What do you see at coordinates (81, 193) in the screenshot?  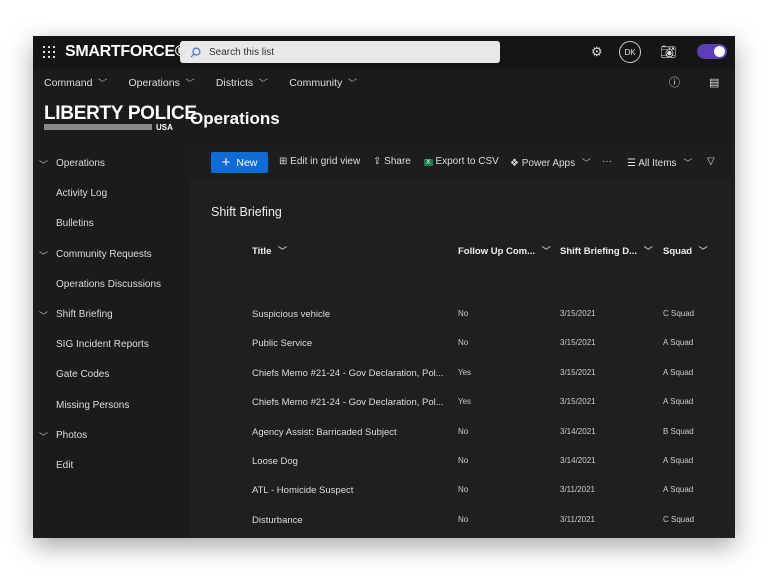 I see `sidebar-item: Activity Log` at bounding box center [81, 193].